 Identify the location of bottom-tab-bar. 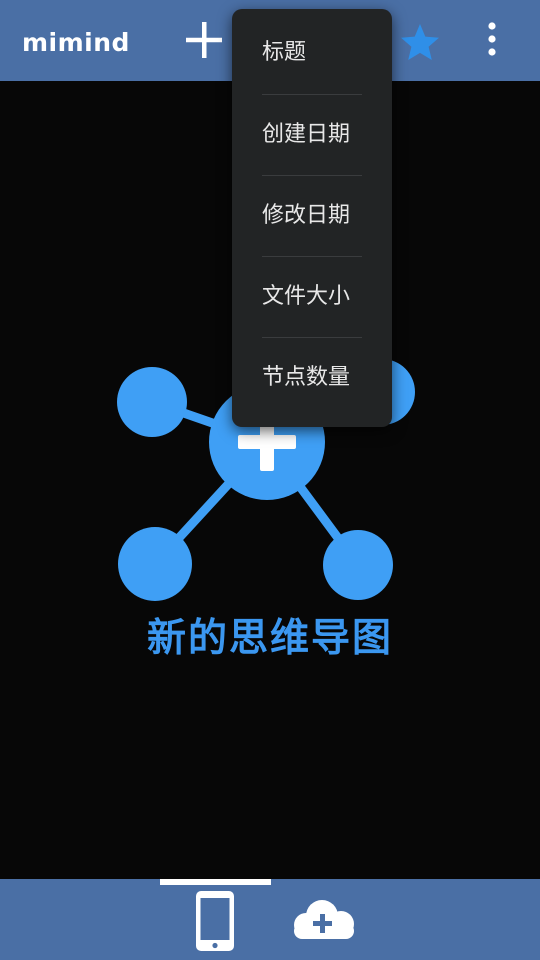
(270, 919).